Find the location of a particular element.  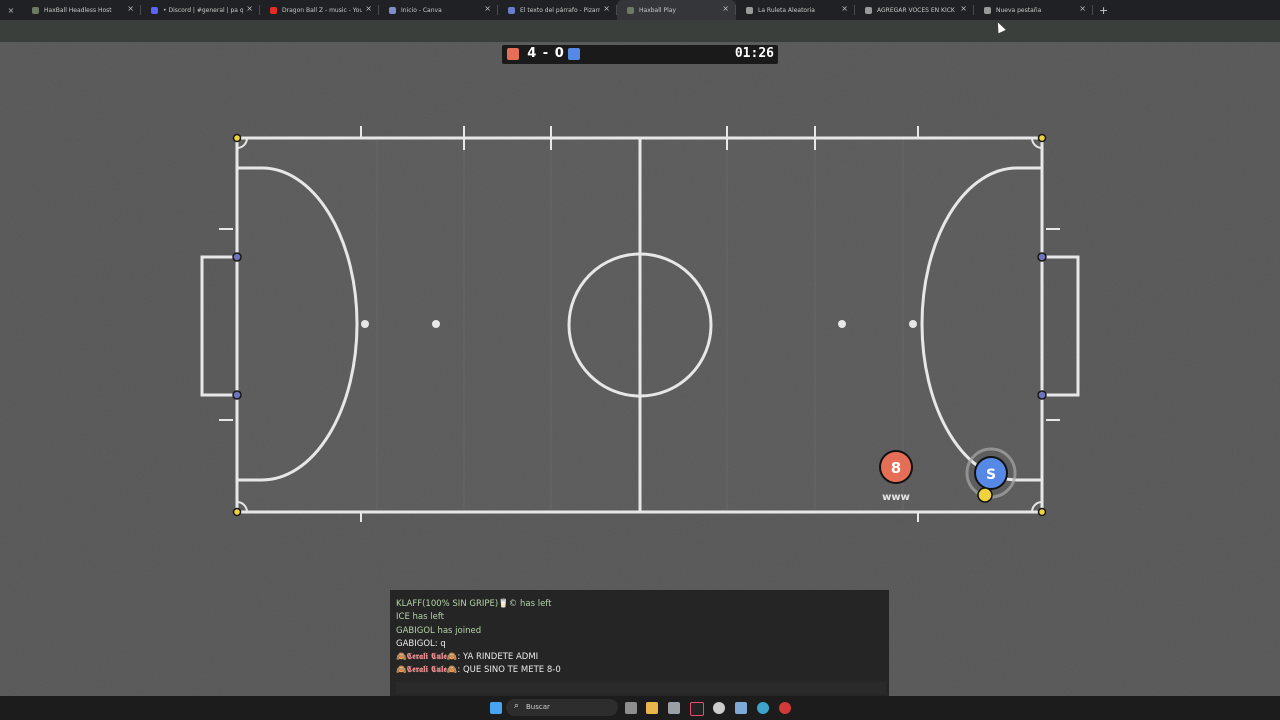

ball is located at coordinates (985, 495).